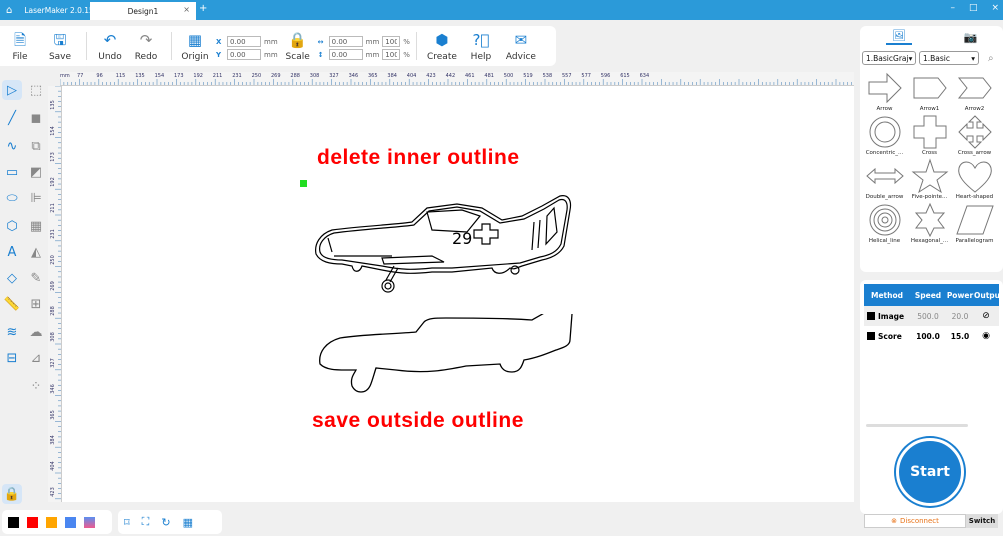 The width and height of the screenshot is (1003, 536). I want to click on shape-item: Double_arrow, so click(884, 179).